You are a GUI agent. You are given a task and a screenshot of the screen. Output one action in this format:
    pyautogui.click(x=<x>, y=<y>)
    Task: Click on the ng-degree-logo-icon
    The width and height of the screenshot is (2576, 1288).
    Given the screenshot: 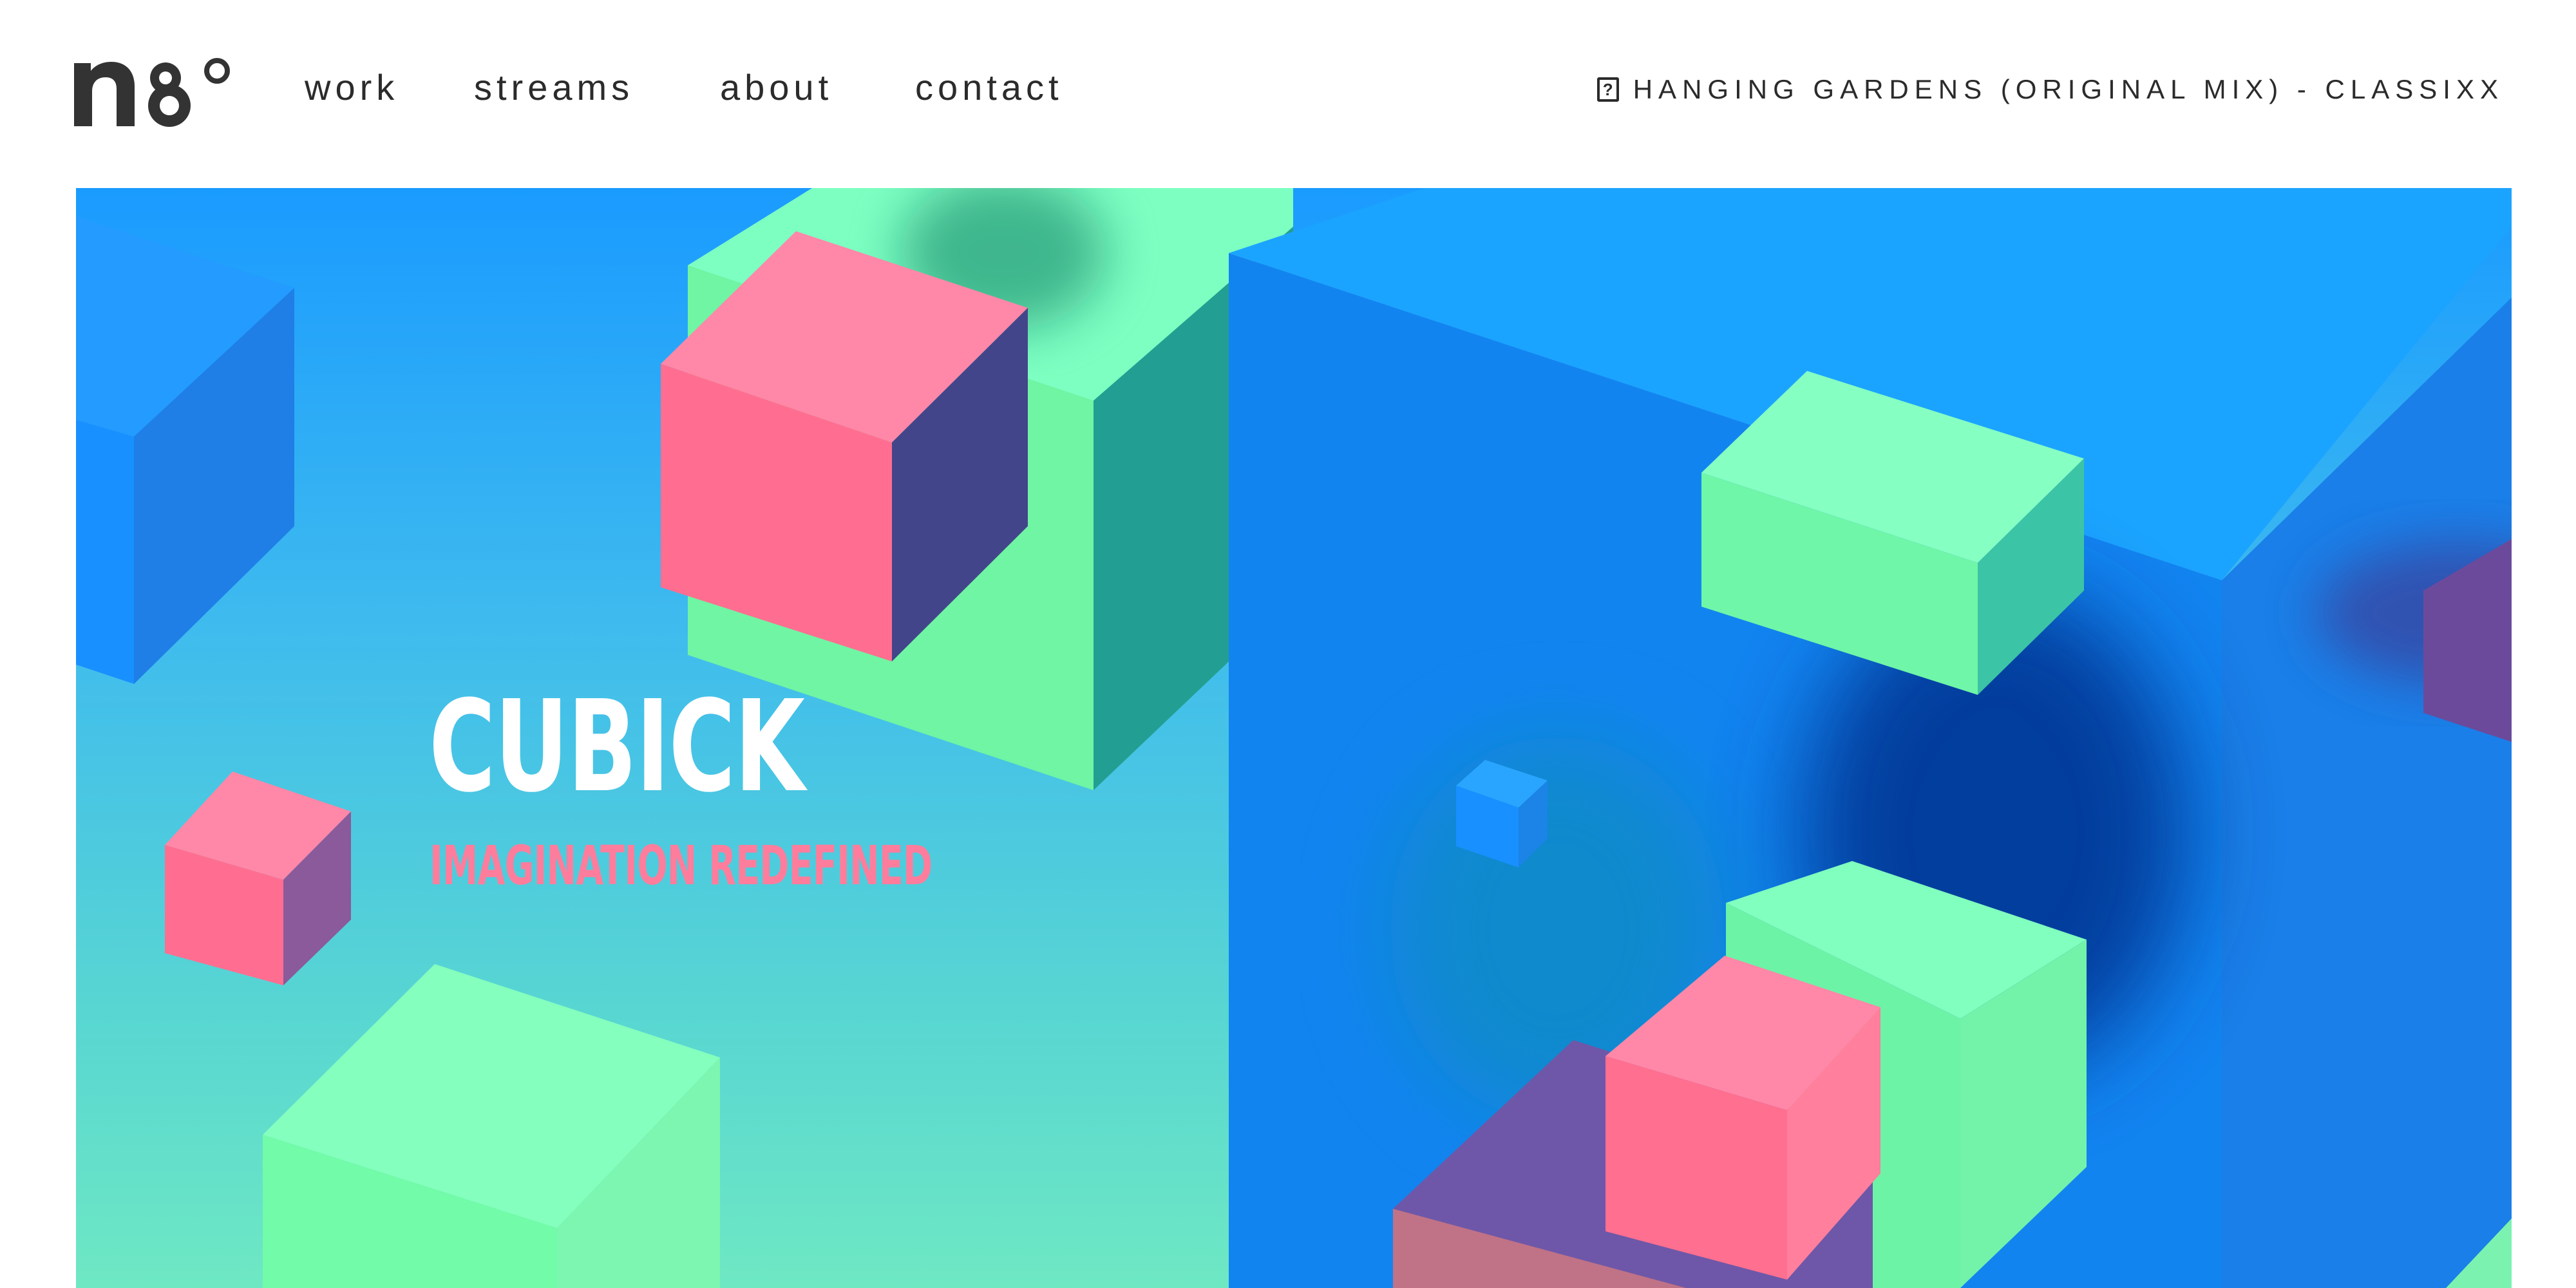 What is the action you would take?
    pyautogui.click(x=152, y=92)
    